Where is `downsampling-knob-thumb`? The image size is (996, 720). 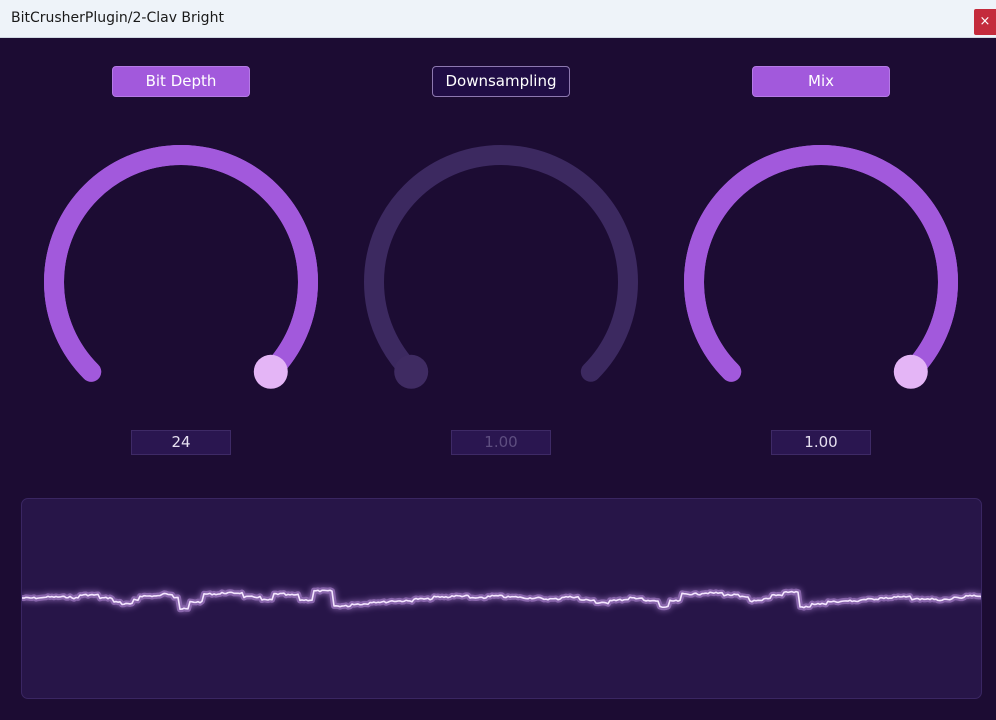 downsampling-knob-thumb is located at coordinates (411, 371).